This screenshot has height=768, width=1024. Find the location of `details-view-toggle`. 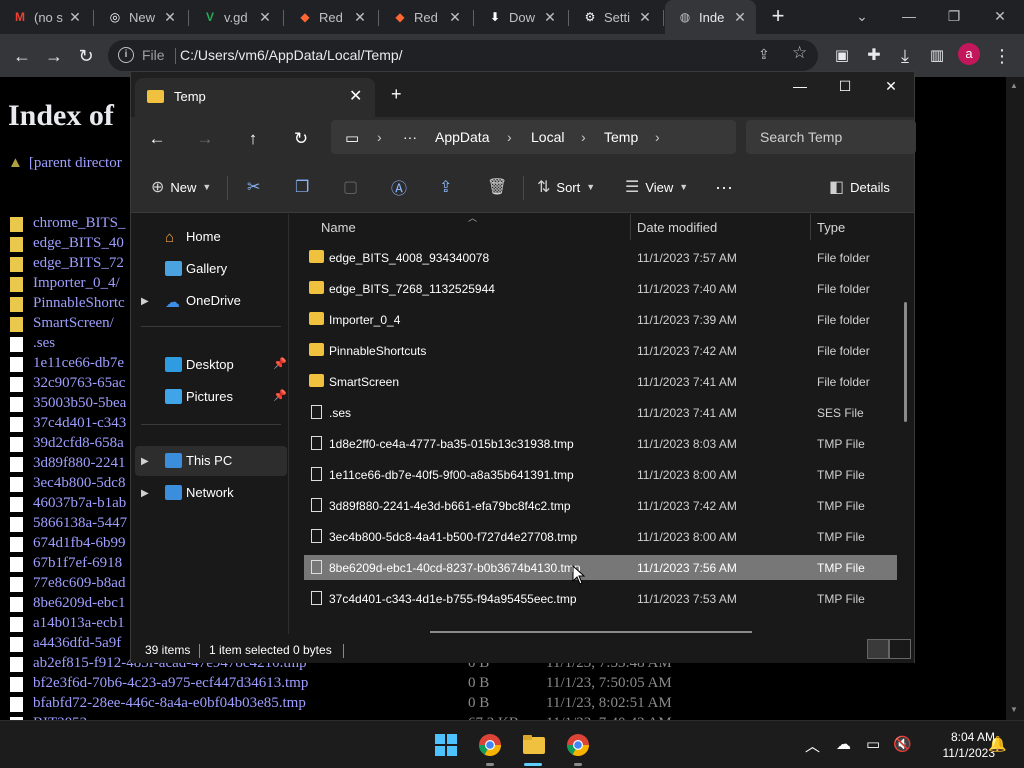

details-view-toggle is located at coordinates (878, 649).